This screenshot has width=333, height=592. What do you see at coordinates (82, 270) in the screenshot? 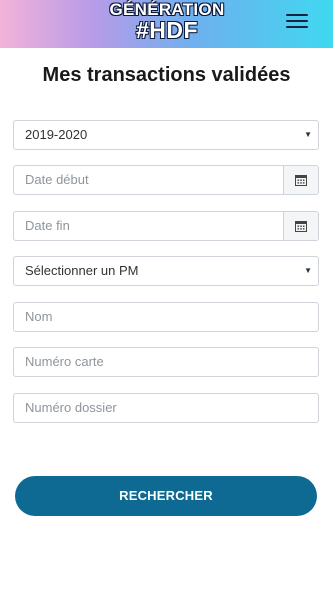
I see `pm-select-value: Sélectionner un PM` at bounding box center [82, 270].